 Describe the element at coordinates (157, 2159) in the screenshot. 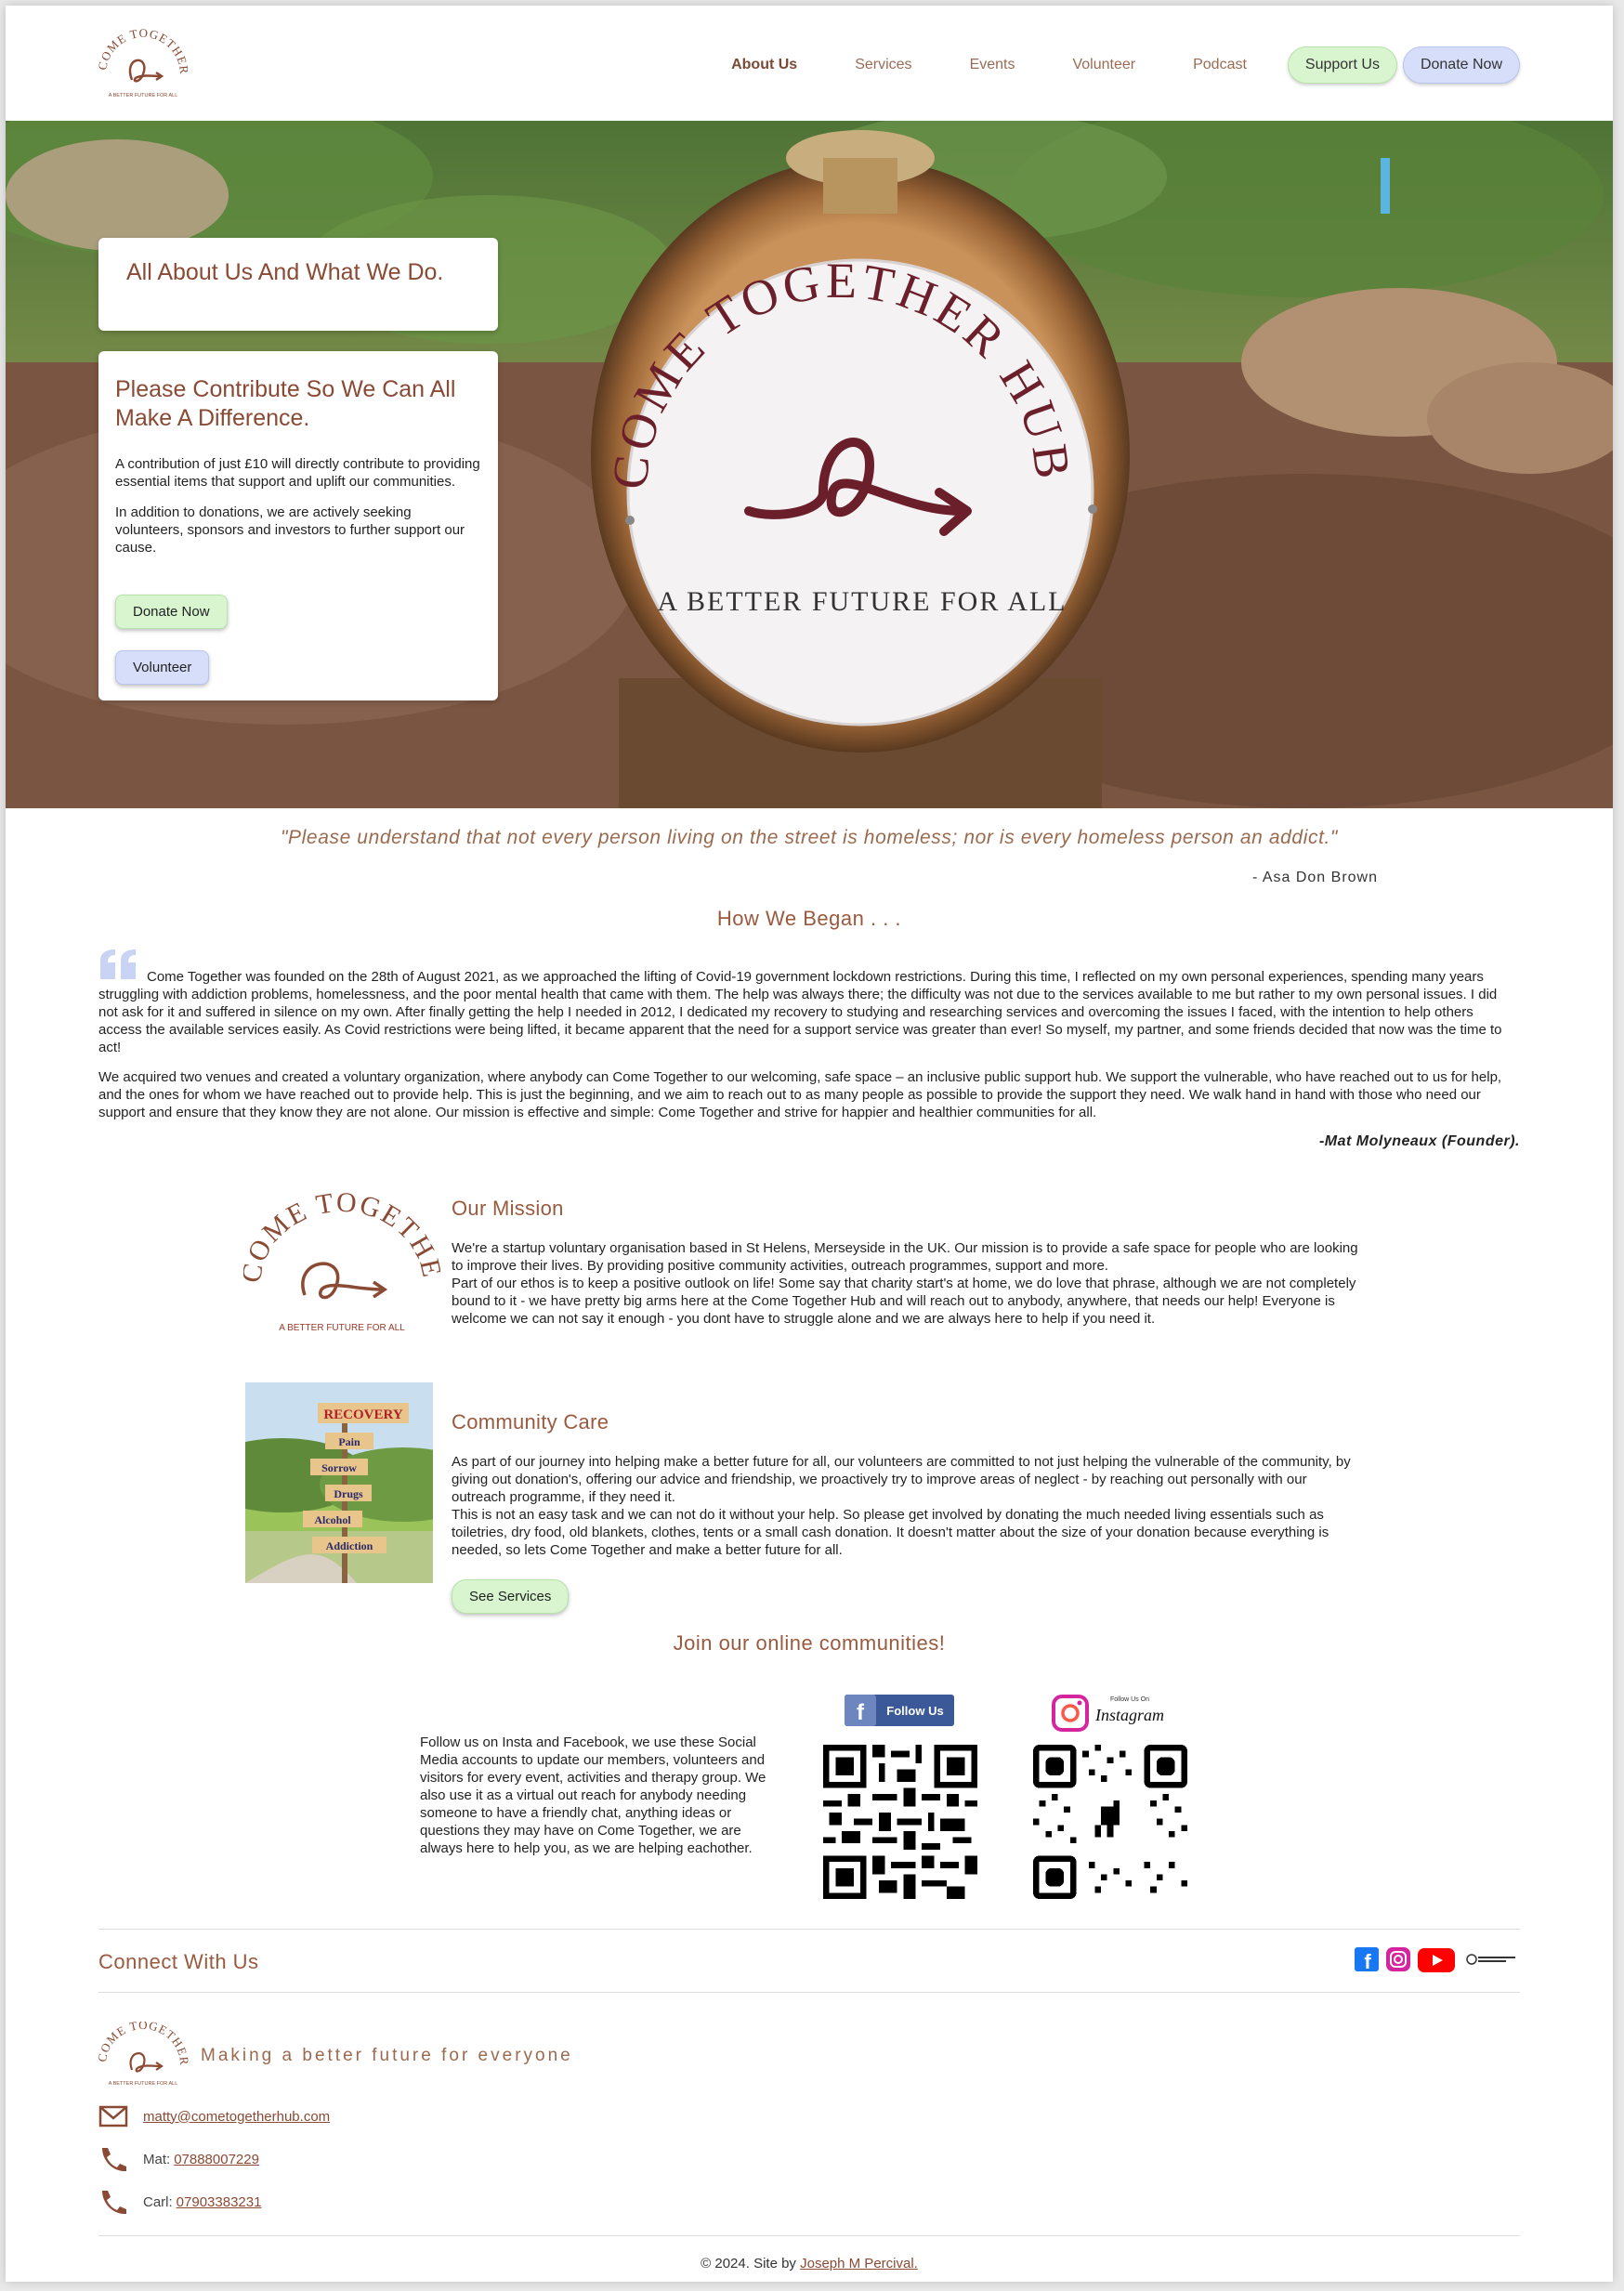

I see `phone-label-mat: Mat:` at that location.